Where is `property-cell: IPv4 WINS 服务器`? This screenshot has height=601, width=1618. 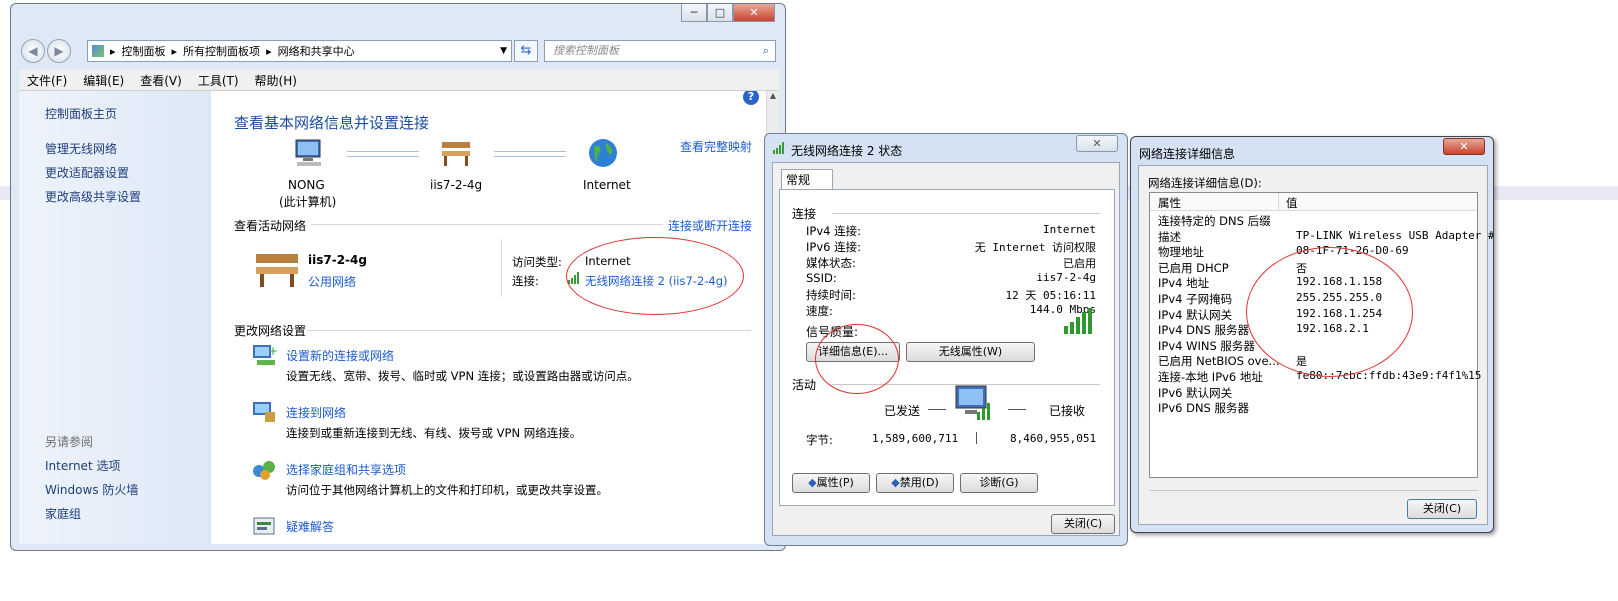
property-cell: IPv4 WINS 服务器 is located at coordinates (1206, 345).